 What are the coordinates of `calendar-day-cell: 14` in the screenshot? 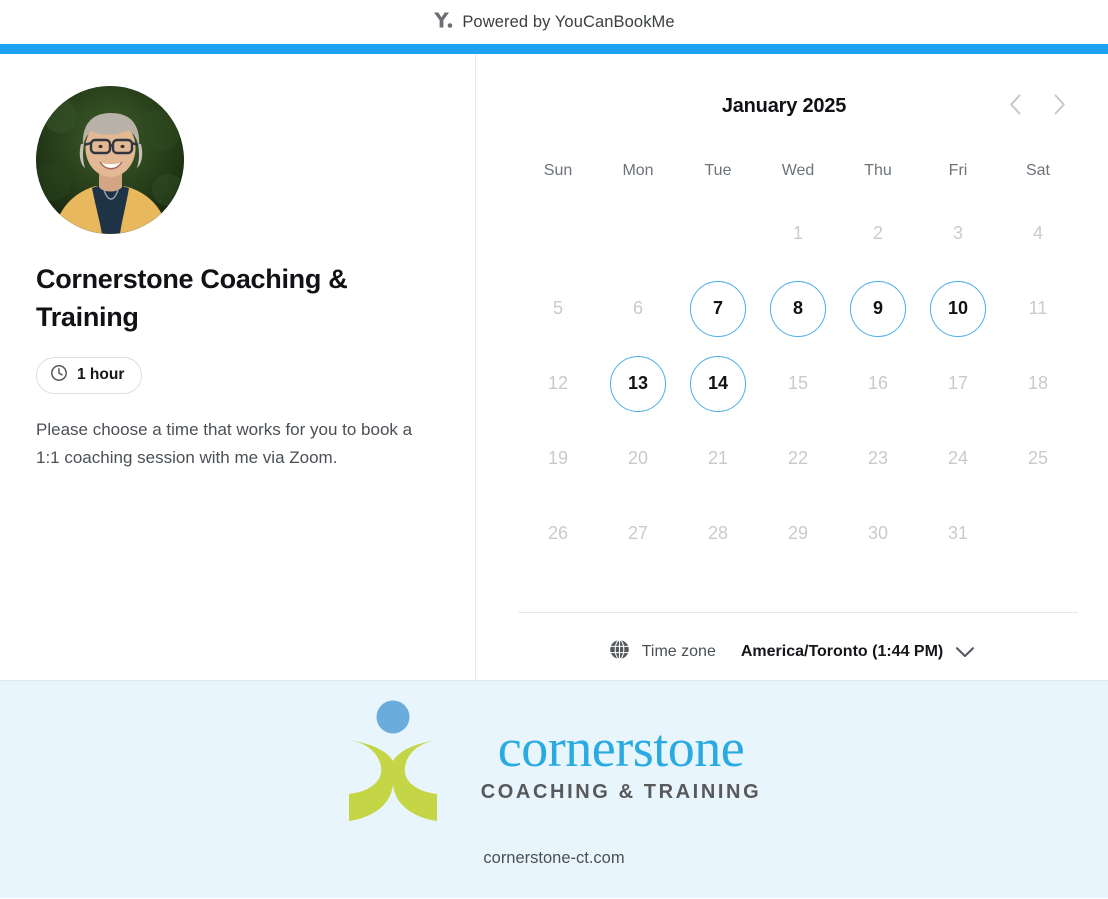 It's located at (718, 383).